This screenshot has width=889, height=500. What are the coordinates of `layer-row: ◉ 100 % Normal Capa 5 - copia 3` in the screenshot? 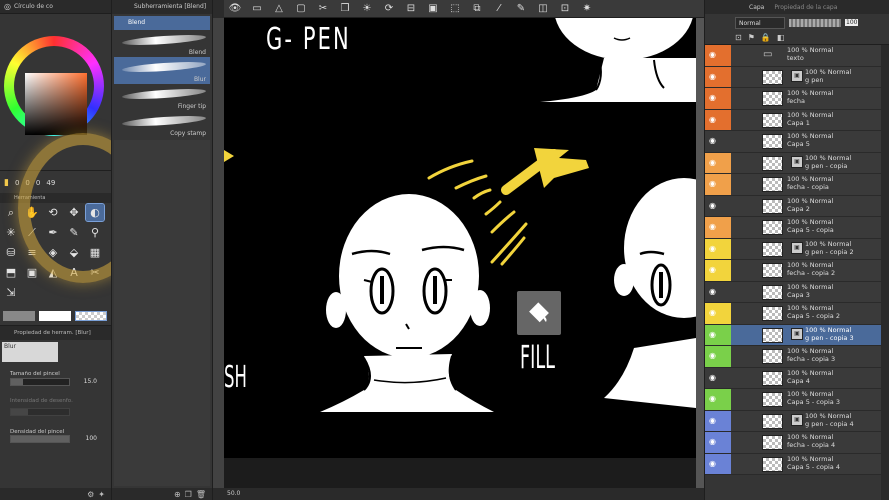 It's located at (797, 400).